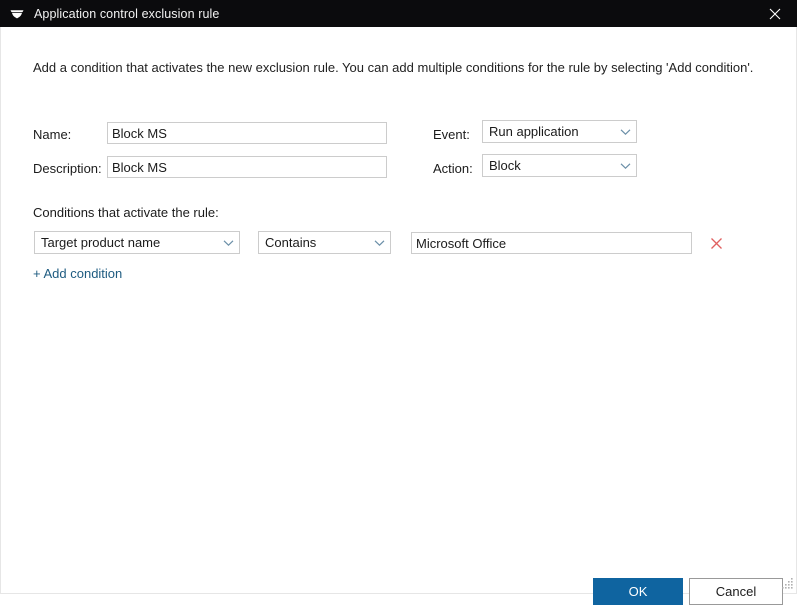  Describe the element at coordinates (52, 134) in the screenshot. I see `name-label: Name:` at that location.